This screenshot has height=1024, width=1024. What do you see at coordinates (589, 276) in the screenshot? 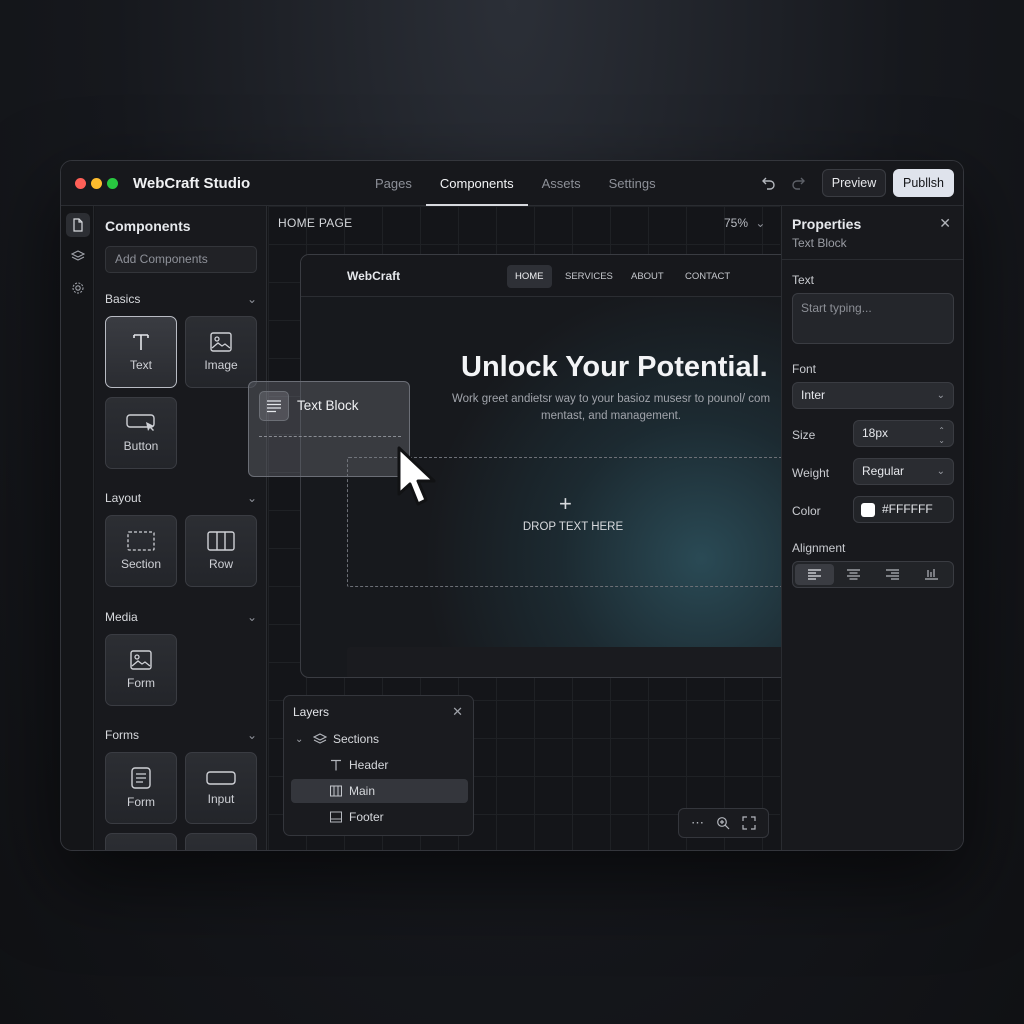
I see `preview-nav-services: SERVICES` at bounding box center [589, 276].